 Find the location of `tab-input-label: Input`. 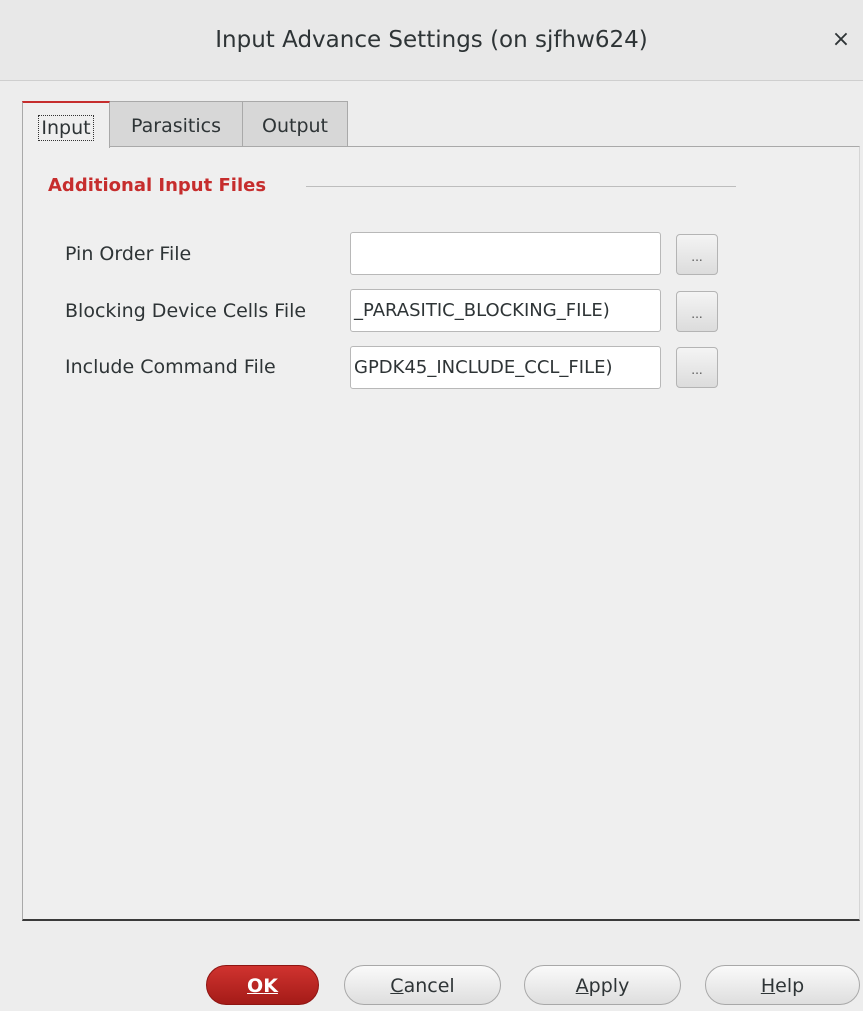

tab-input-label: Input is located at coordinates (66, 128).